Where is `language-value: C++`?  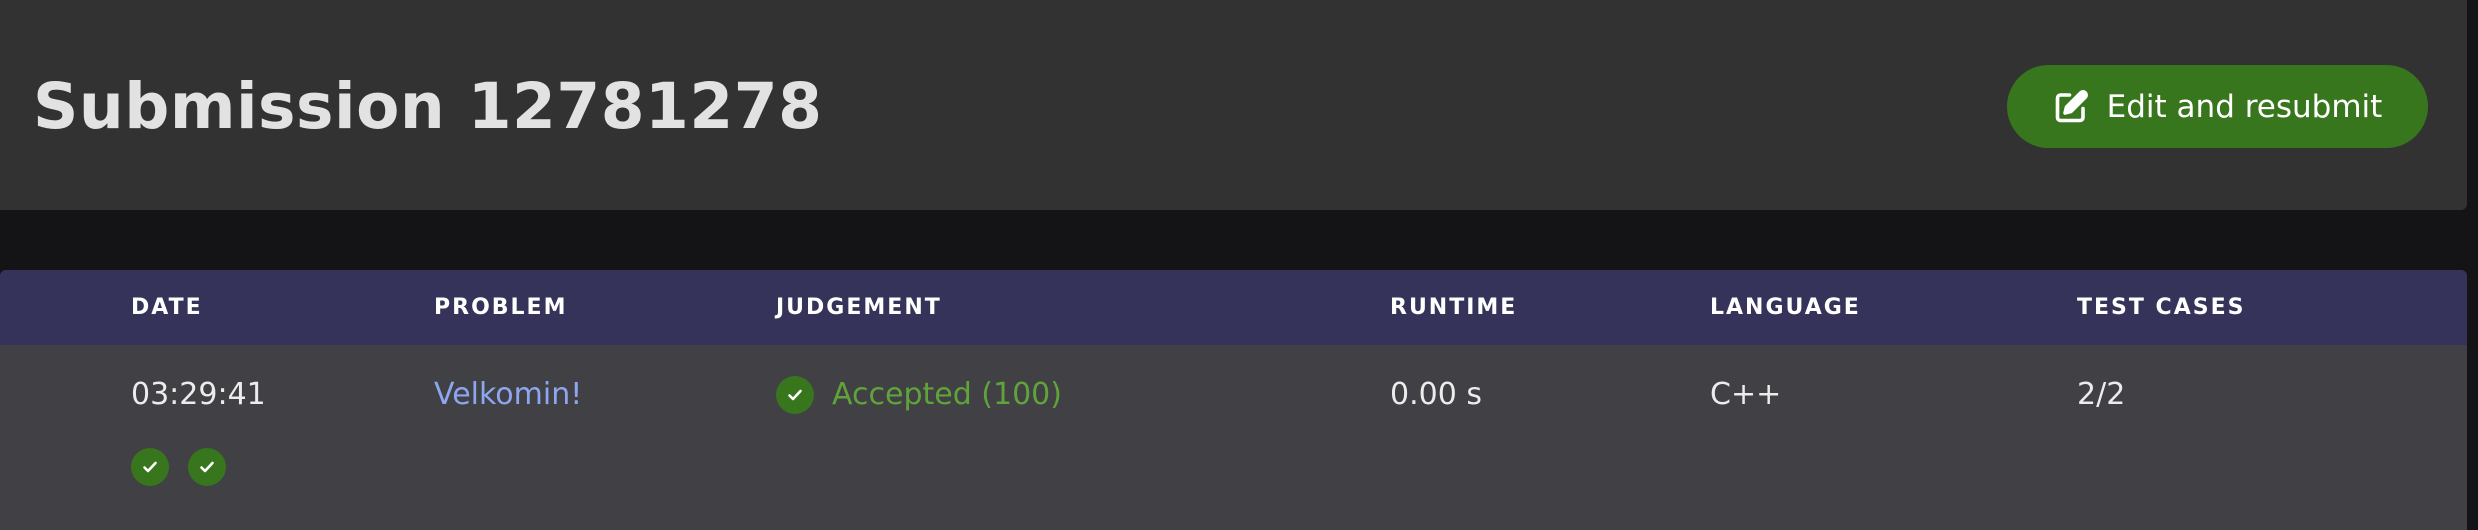 language-value: C++ is located at coordinates (1746, 394).